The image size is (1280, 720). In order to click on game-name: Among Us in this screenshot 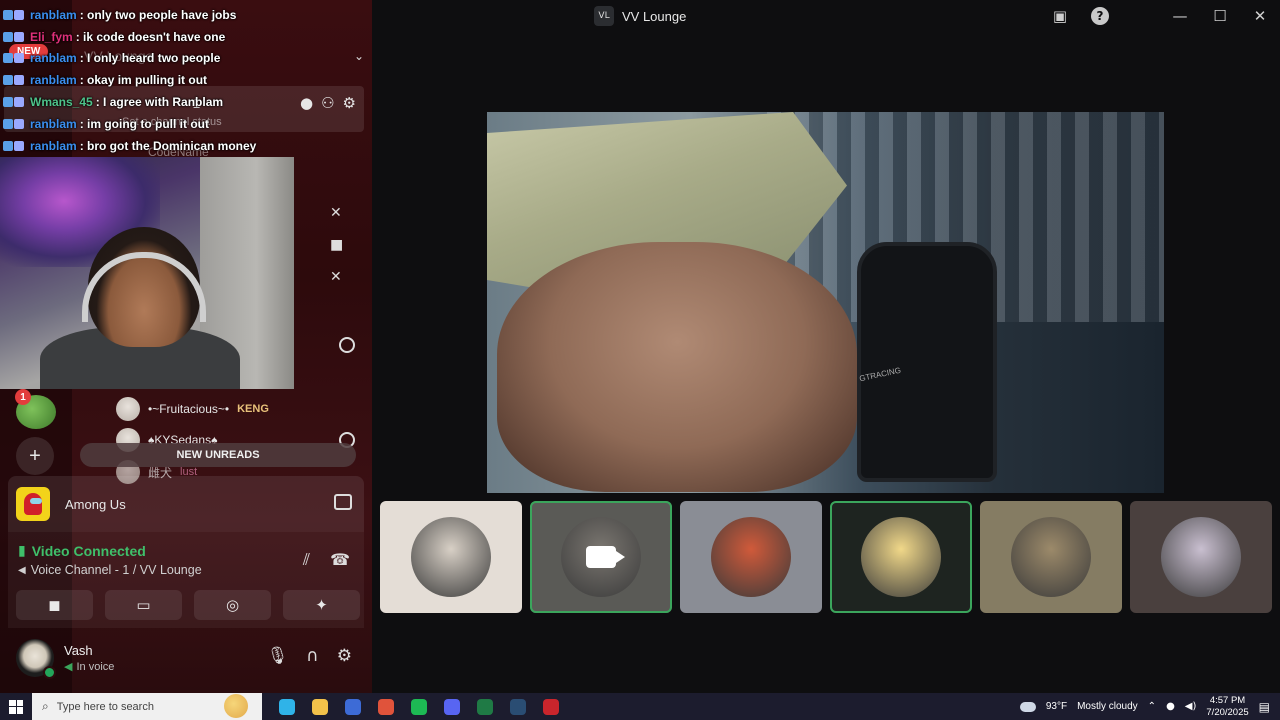, I will do `click(95, 504)`.